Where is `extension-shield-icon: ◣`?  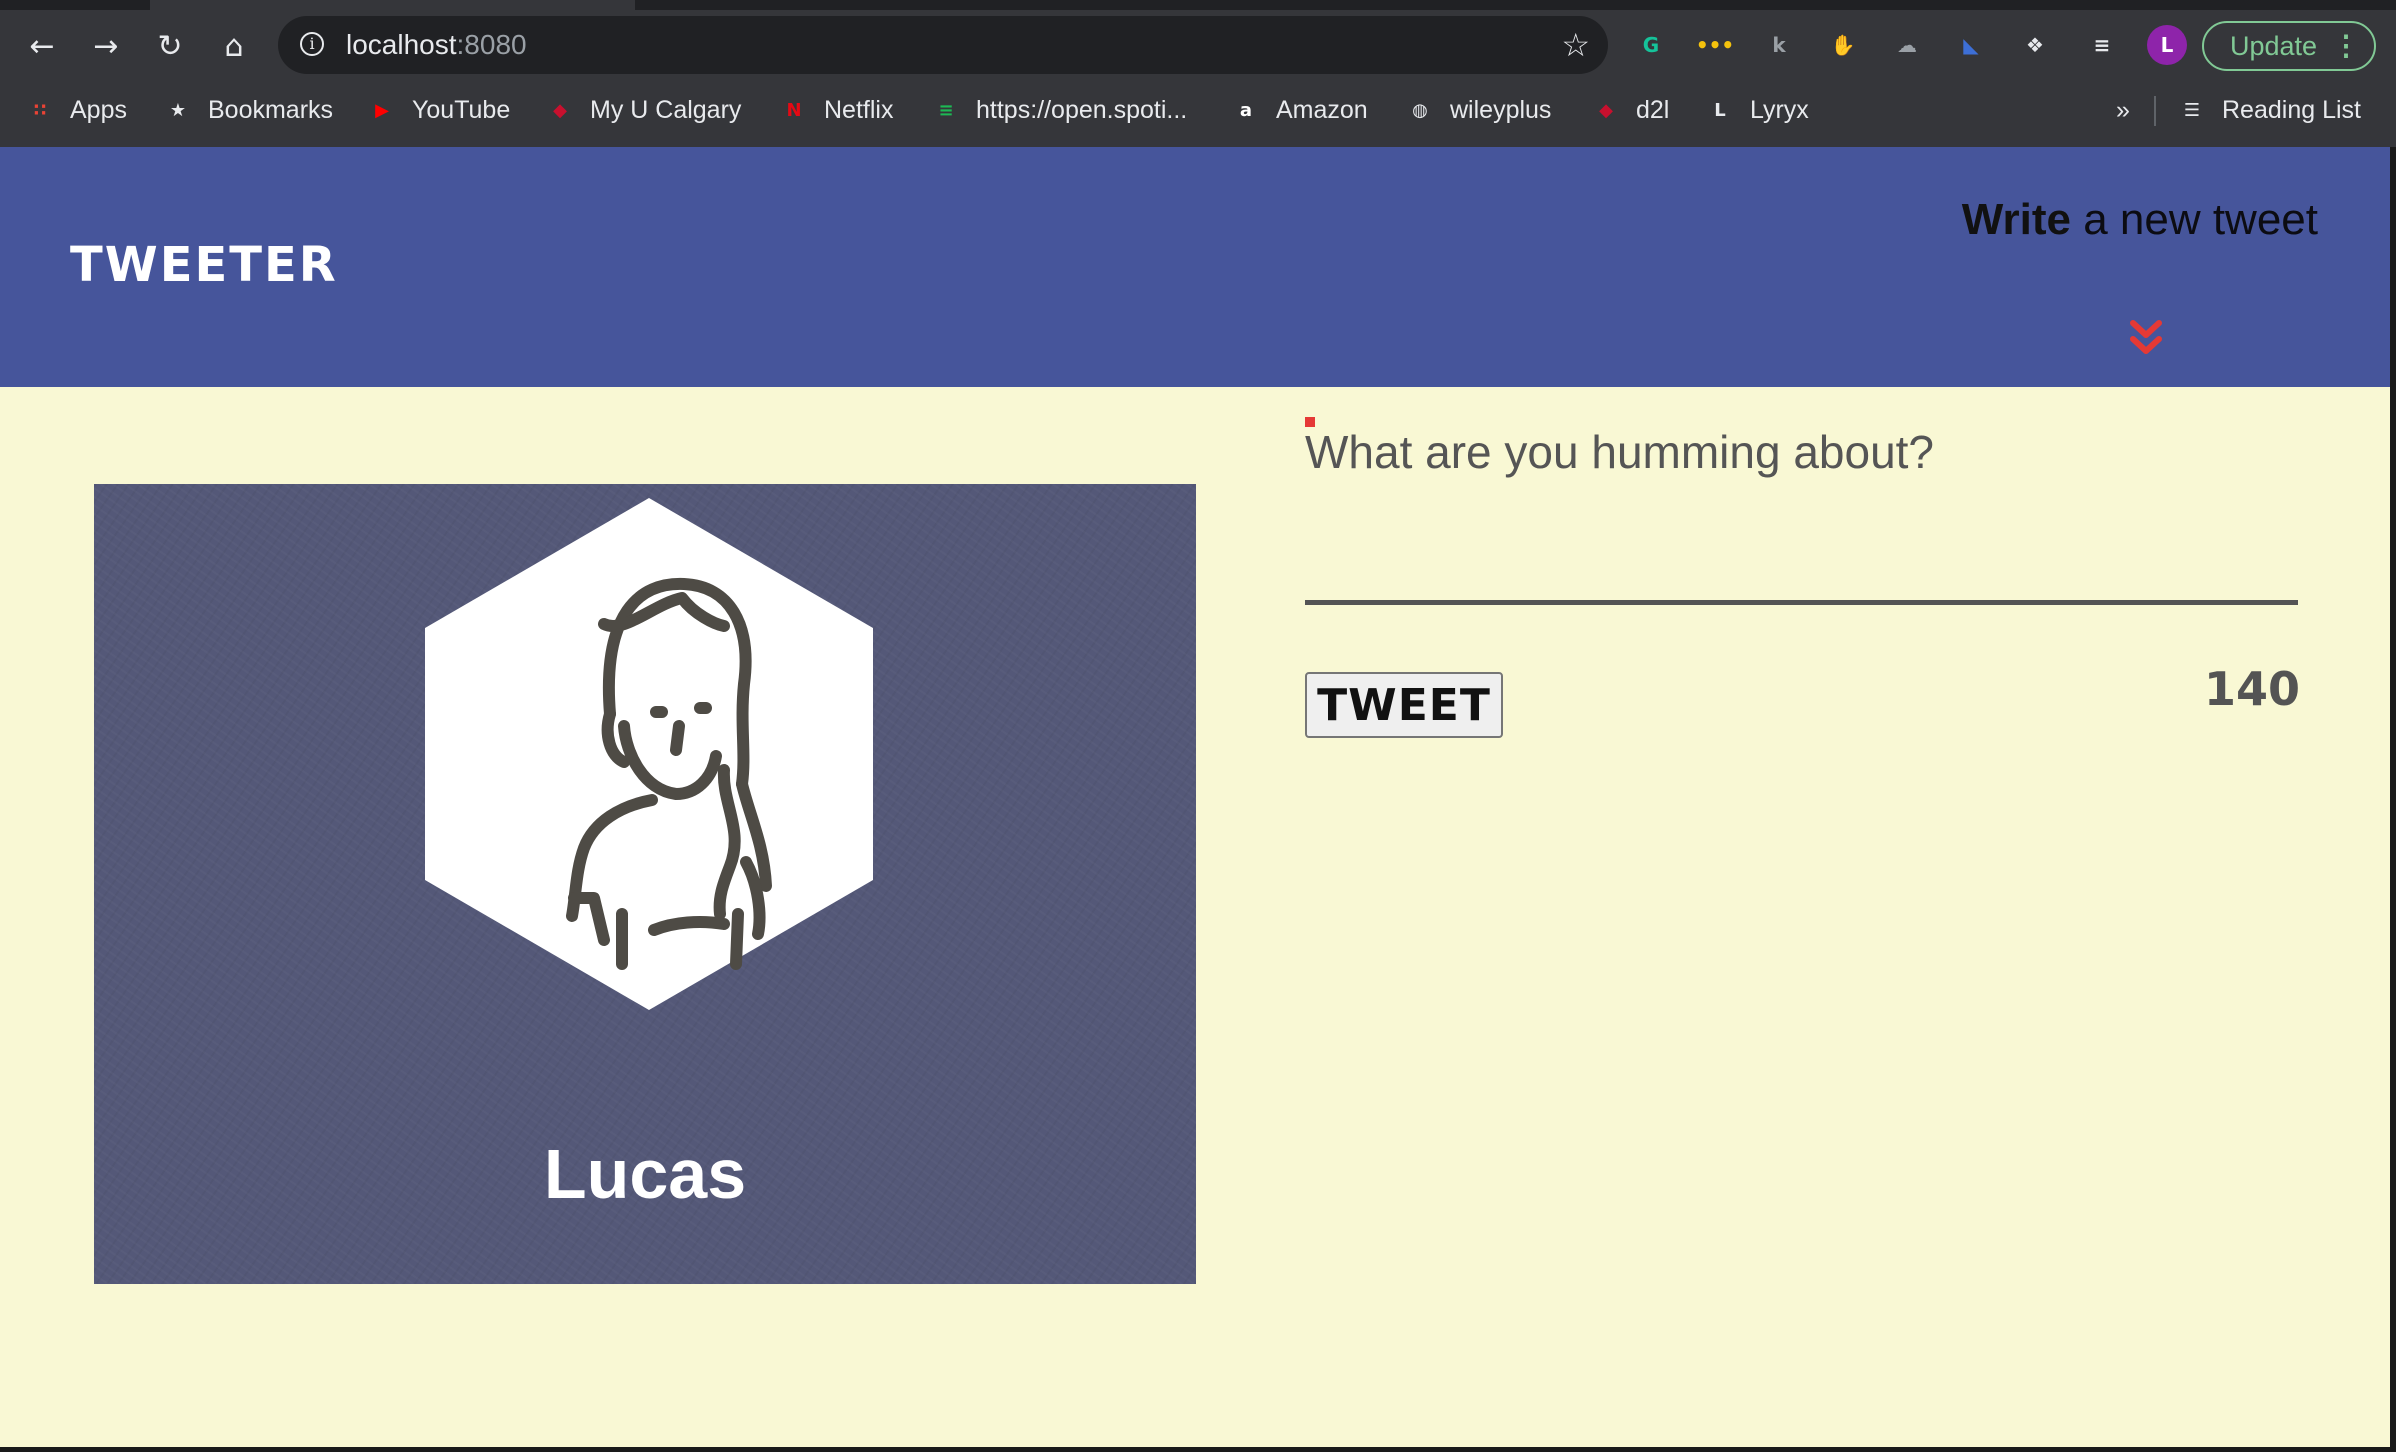 extension-shield-icon: ◣ is located at coordinates (1971, 45).